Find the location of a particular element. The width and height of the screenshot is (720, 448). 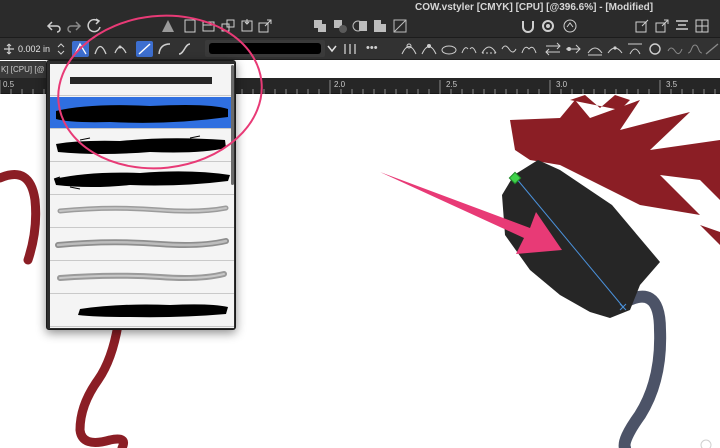

offset-icon is located at coordinates (712, 49).